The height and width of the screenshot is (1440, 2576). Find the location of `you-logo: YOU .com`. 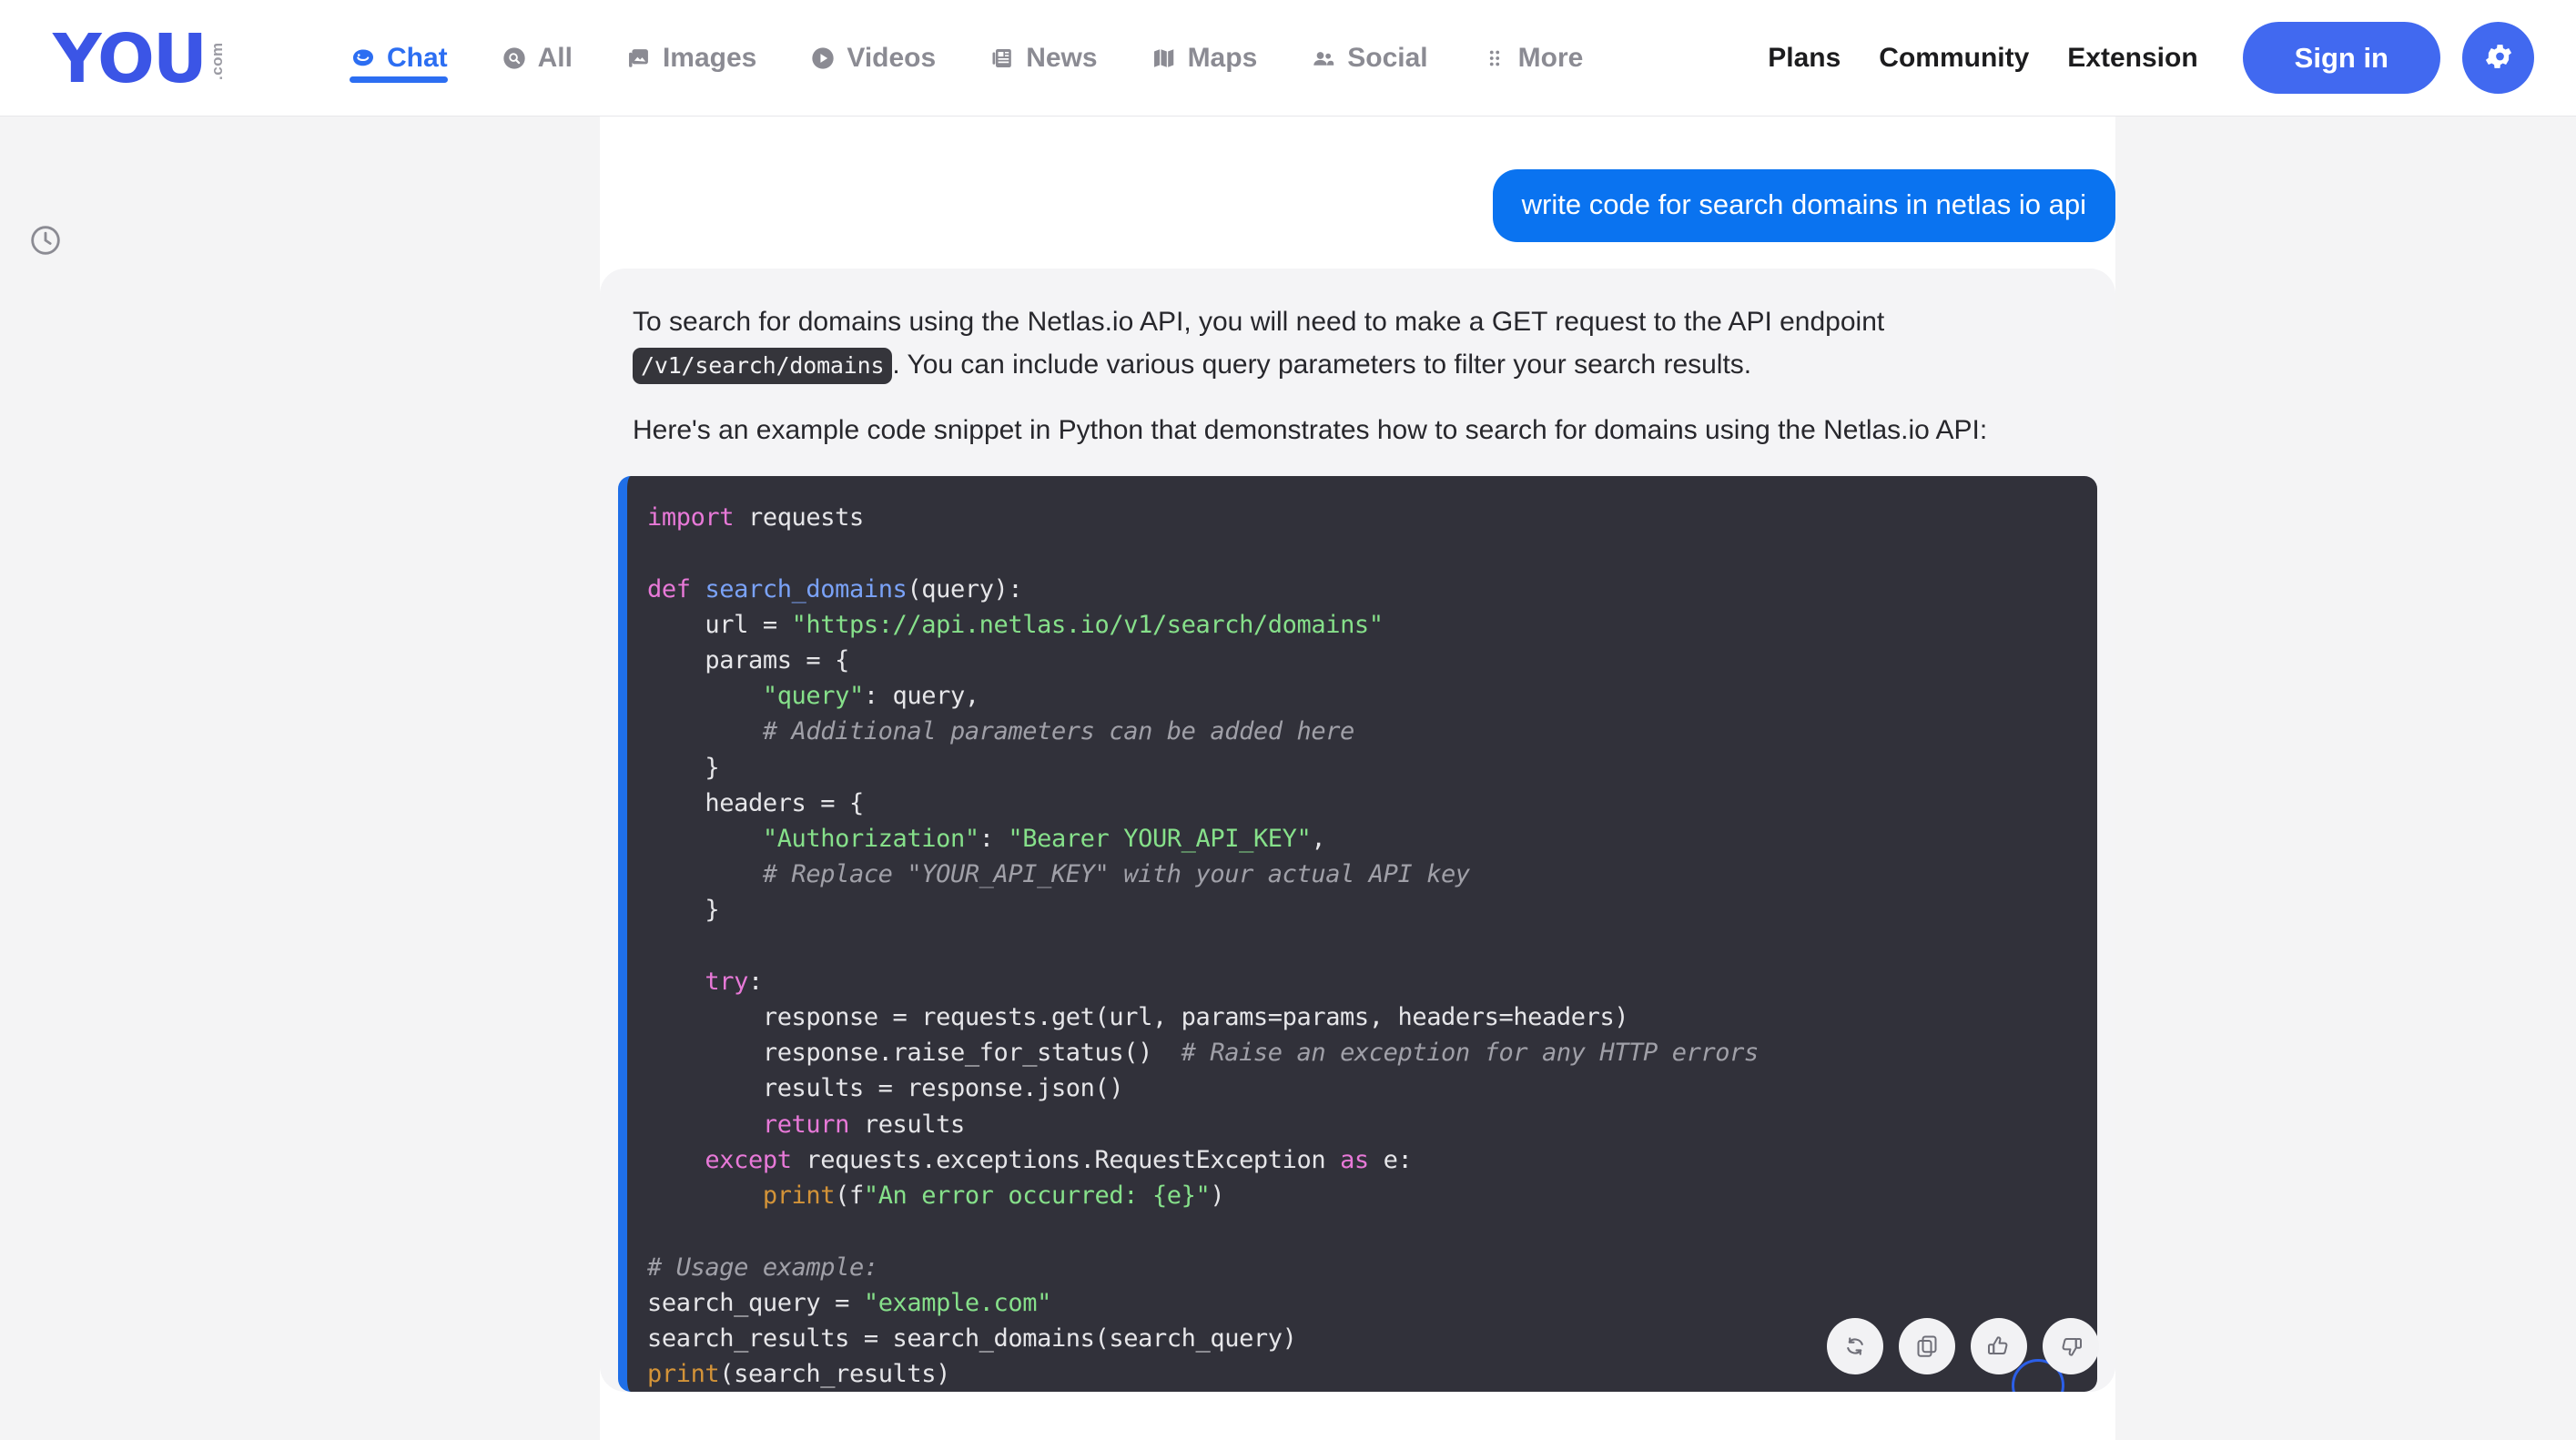

you-logo: YOU .com is located at coordinates (140, 59).